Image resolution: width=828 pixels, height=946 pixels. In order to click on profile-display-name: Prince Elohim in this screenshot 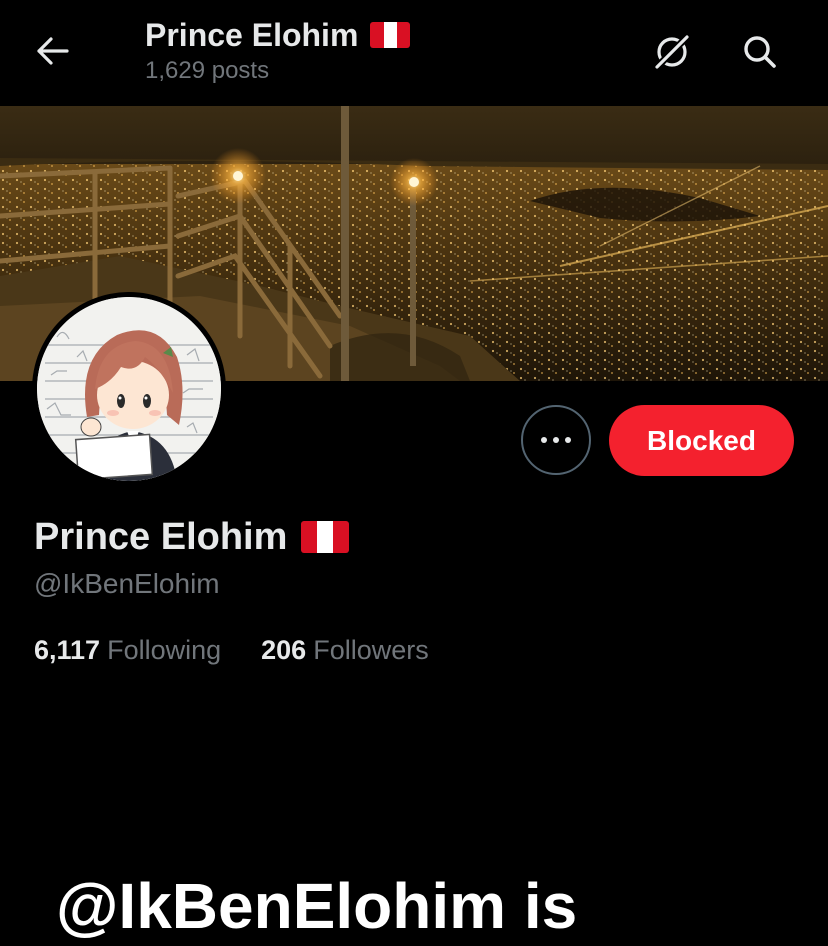, I will do `click(192, 537)`.